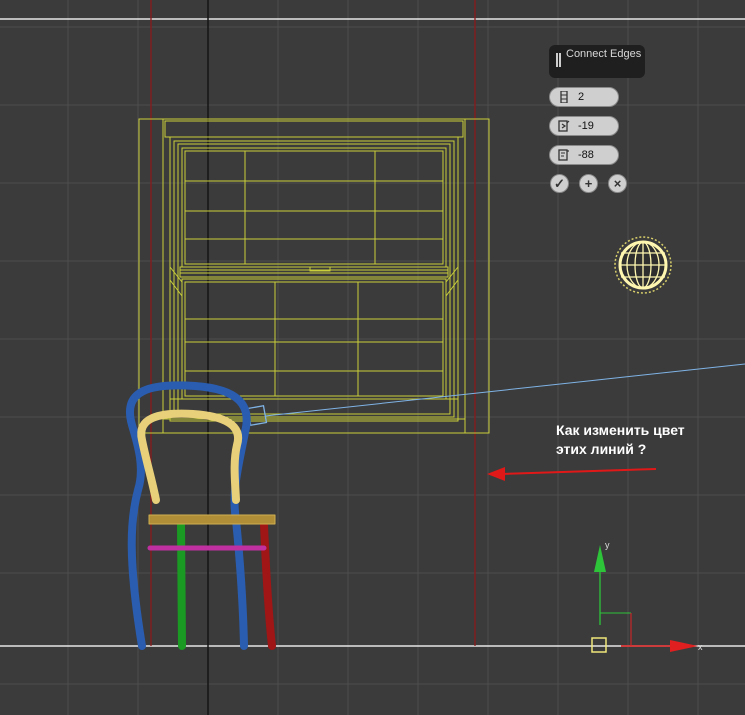 The height and width of the screenshot is (715, 745). What do you see at coordinates (495, 395) in the screenshot?
I see `camera-target-line` at bounding box center [495, 395].